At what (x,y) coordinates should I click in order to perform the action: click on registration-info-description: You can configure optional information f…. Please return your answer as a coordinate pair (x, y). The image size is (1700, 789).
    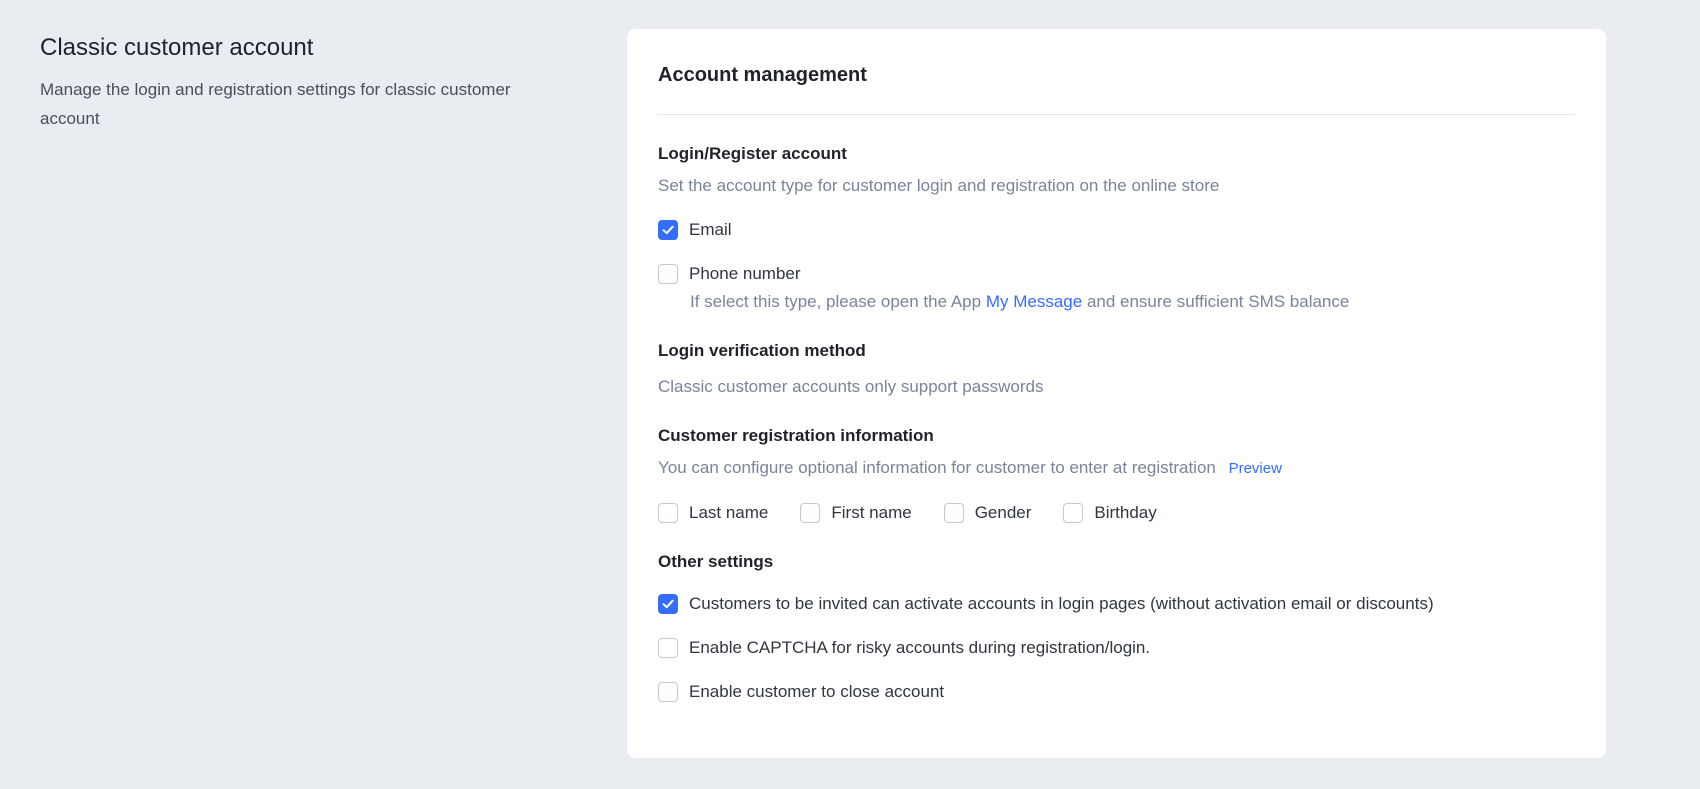
    Looking at the image, I should click on (937, 467).